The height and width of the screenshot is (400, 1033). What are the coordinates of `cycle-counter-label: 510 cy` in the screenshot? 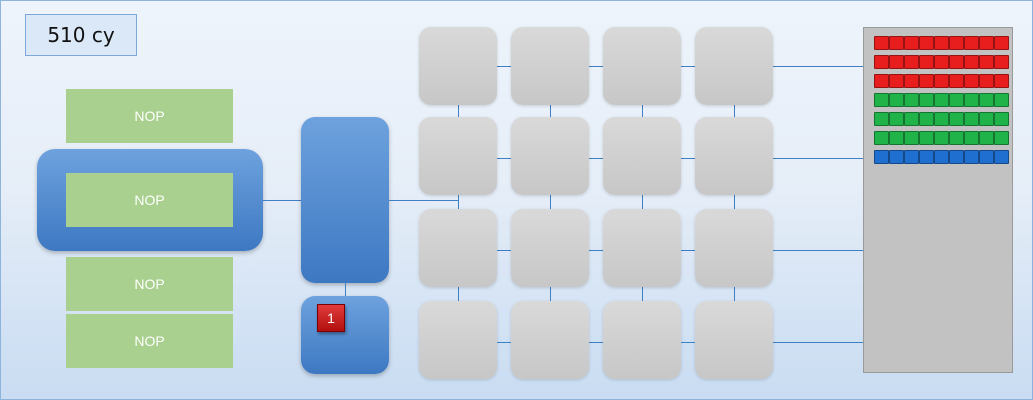 It's located at (81, 35).